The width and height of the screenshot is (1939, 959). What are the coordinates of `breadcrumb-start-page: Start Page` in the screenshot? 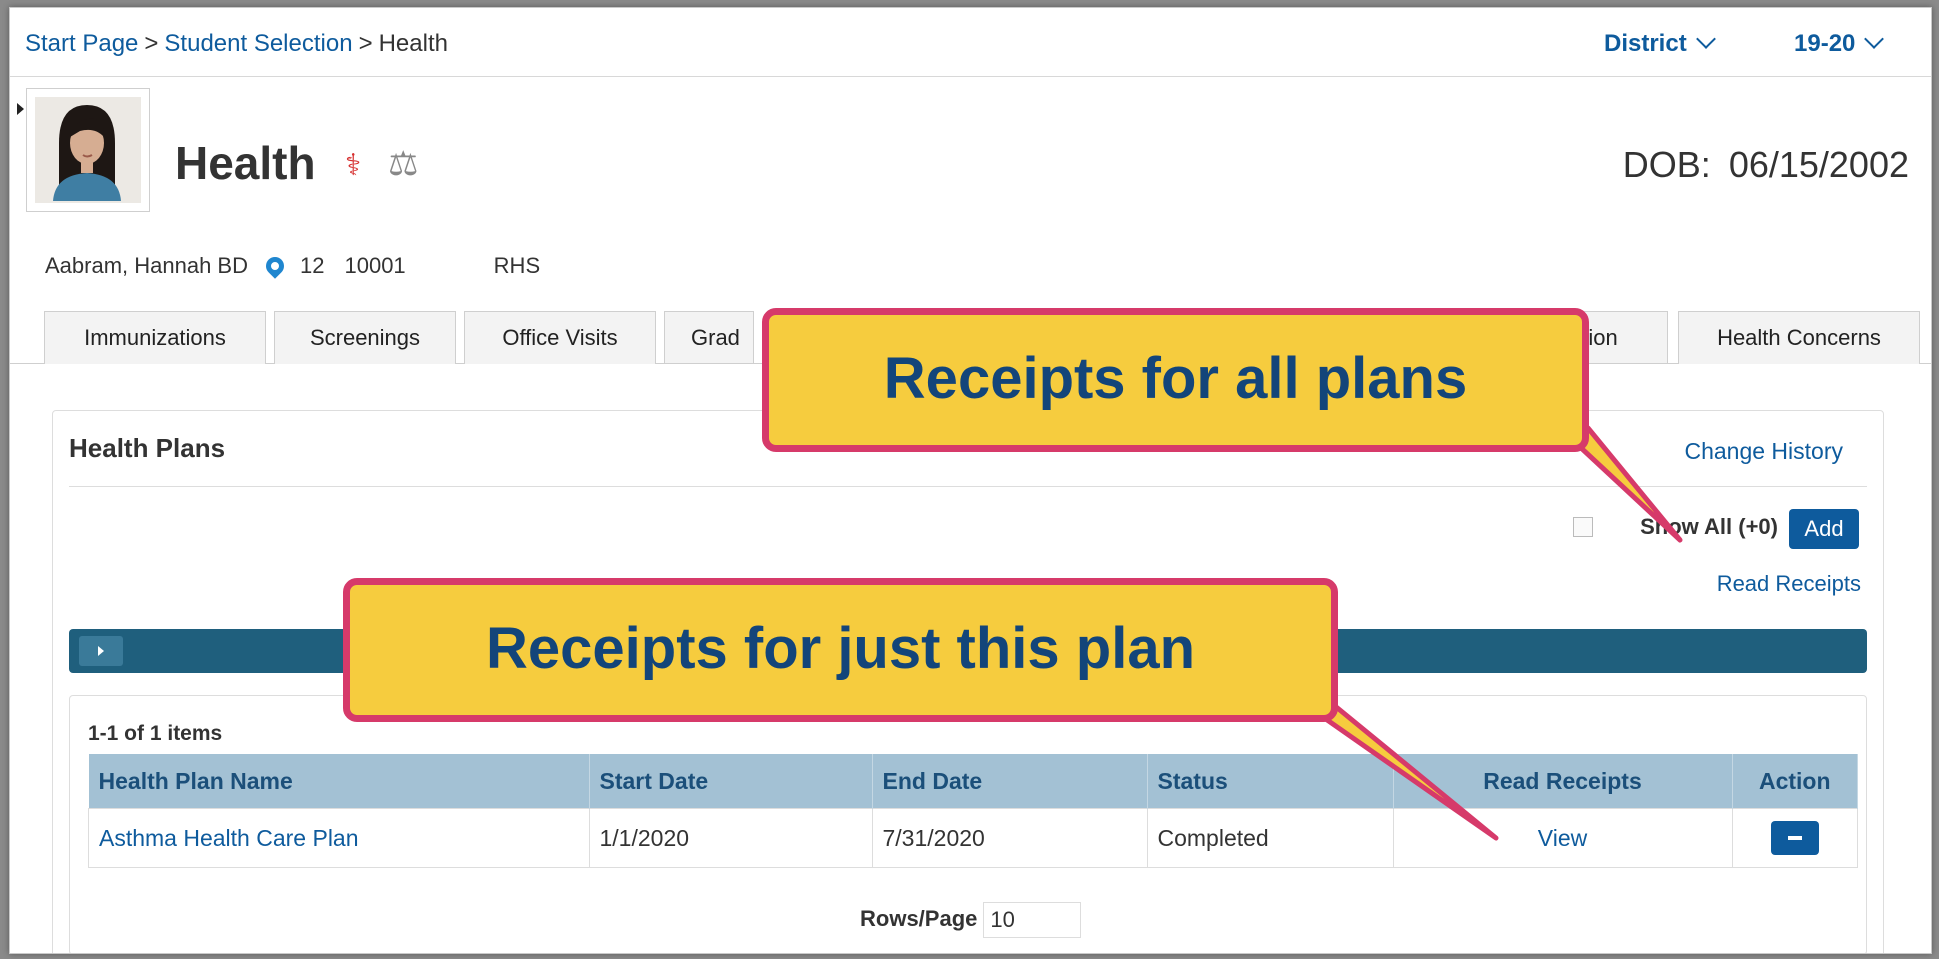 It's located at (81, 43).